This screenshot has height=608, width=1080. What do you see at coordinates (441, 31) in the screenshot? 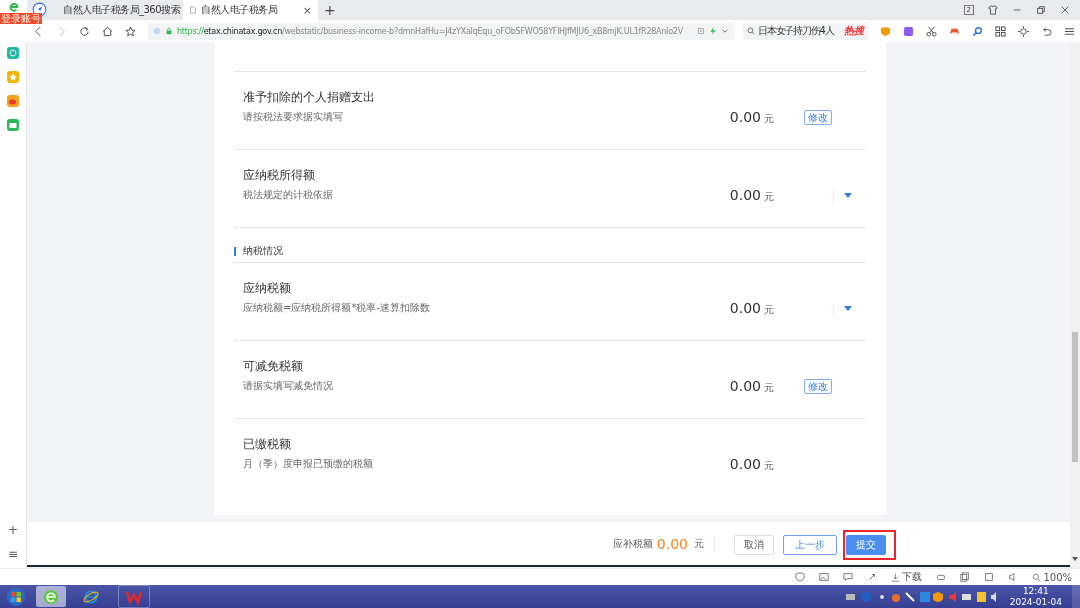
I see `address-field: https://etax.chinatax.gov.cn/webstatic/business-income-b?dmnHafHu=J4zYXaIqEqu_oFObSFWO58YFlHJfMJU6_xB8mjK.UL1fR28AnIo2V` at bounding box center [441, 31].